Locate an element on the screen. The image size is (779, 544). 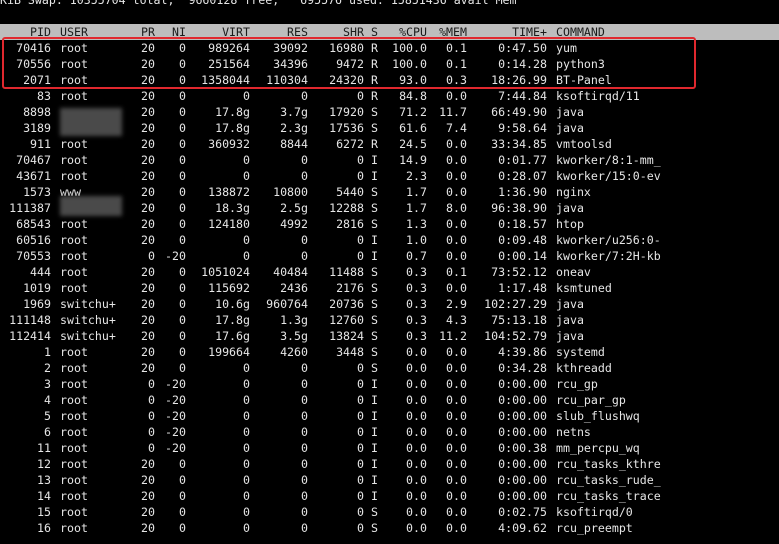
cell-pid: 70556 is located at coordinates (33, 64).